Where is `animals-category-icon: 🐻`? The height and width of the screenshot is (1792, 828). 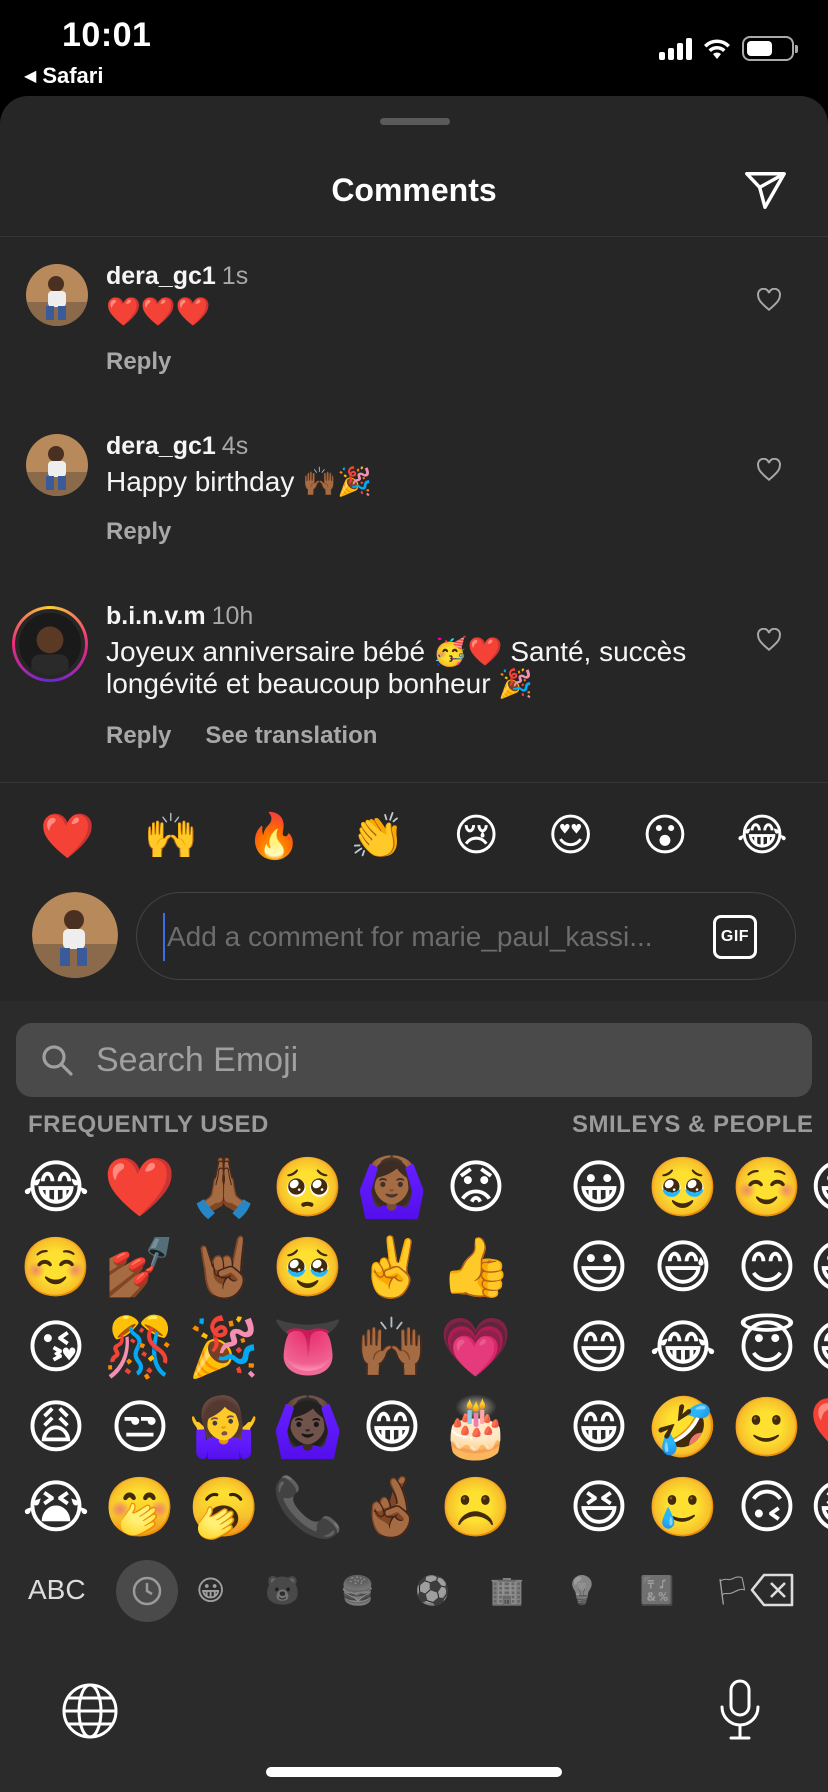 animals-category-icon: 🐻 is located at coordinates (282, 1590).